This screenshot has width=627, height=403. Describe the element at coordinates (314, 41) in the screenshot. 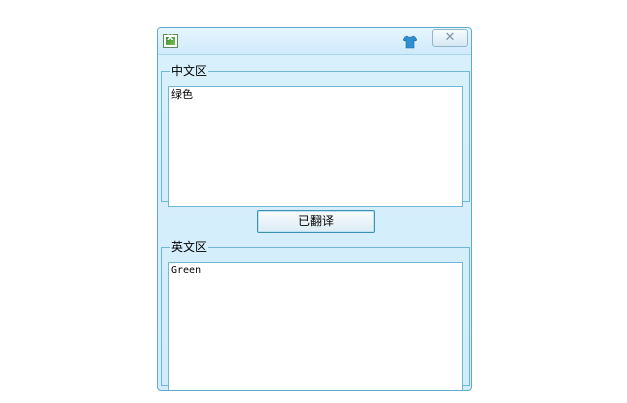

I see `title-bar: ✕` at that location.